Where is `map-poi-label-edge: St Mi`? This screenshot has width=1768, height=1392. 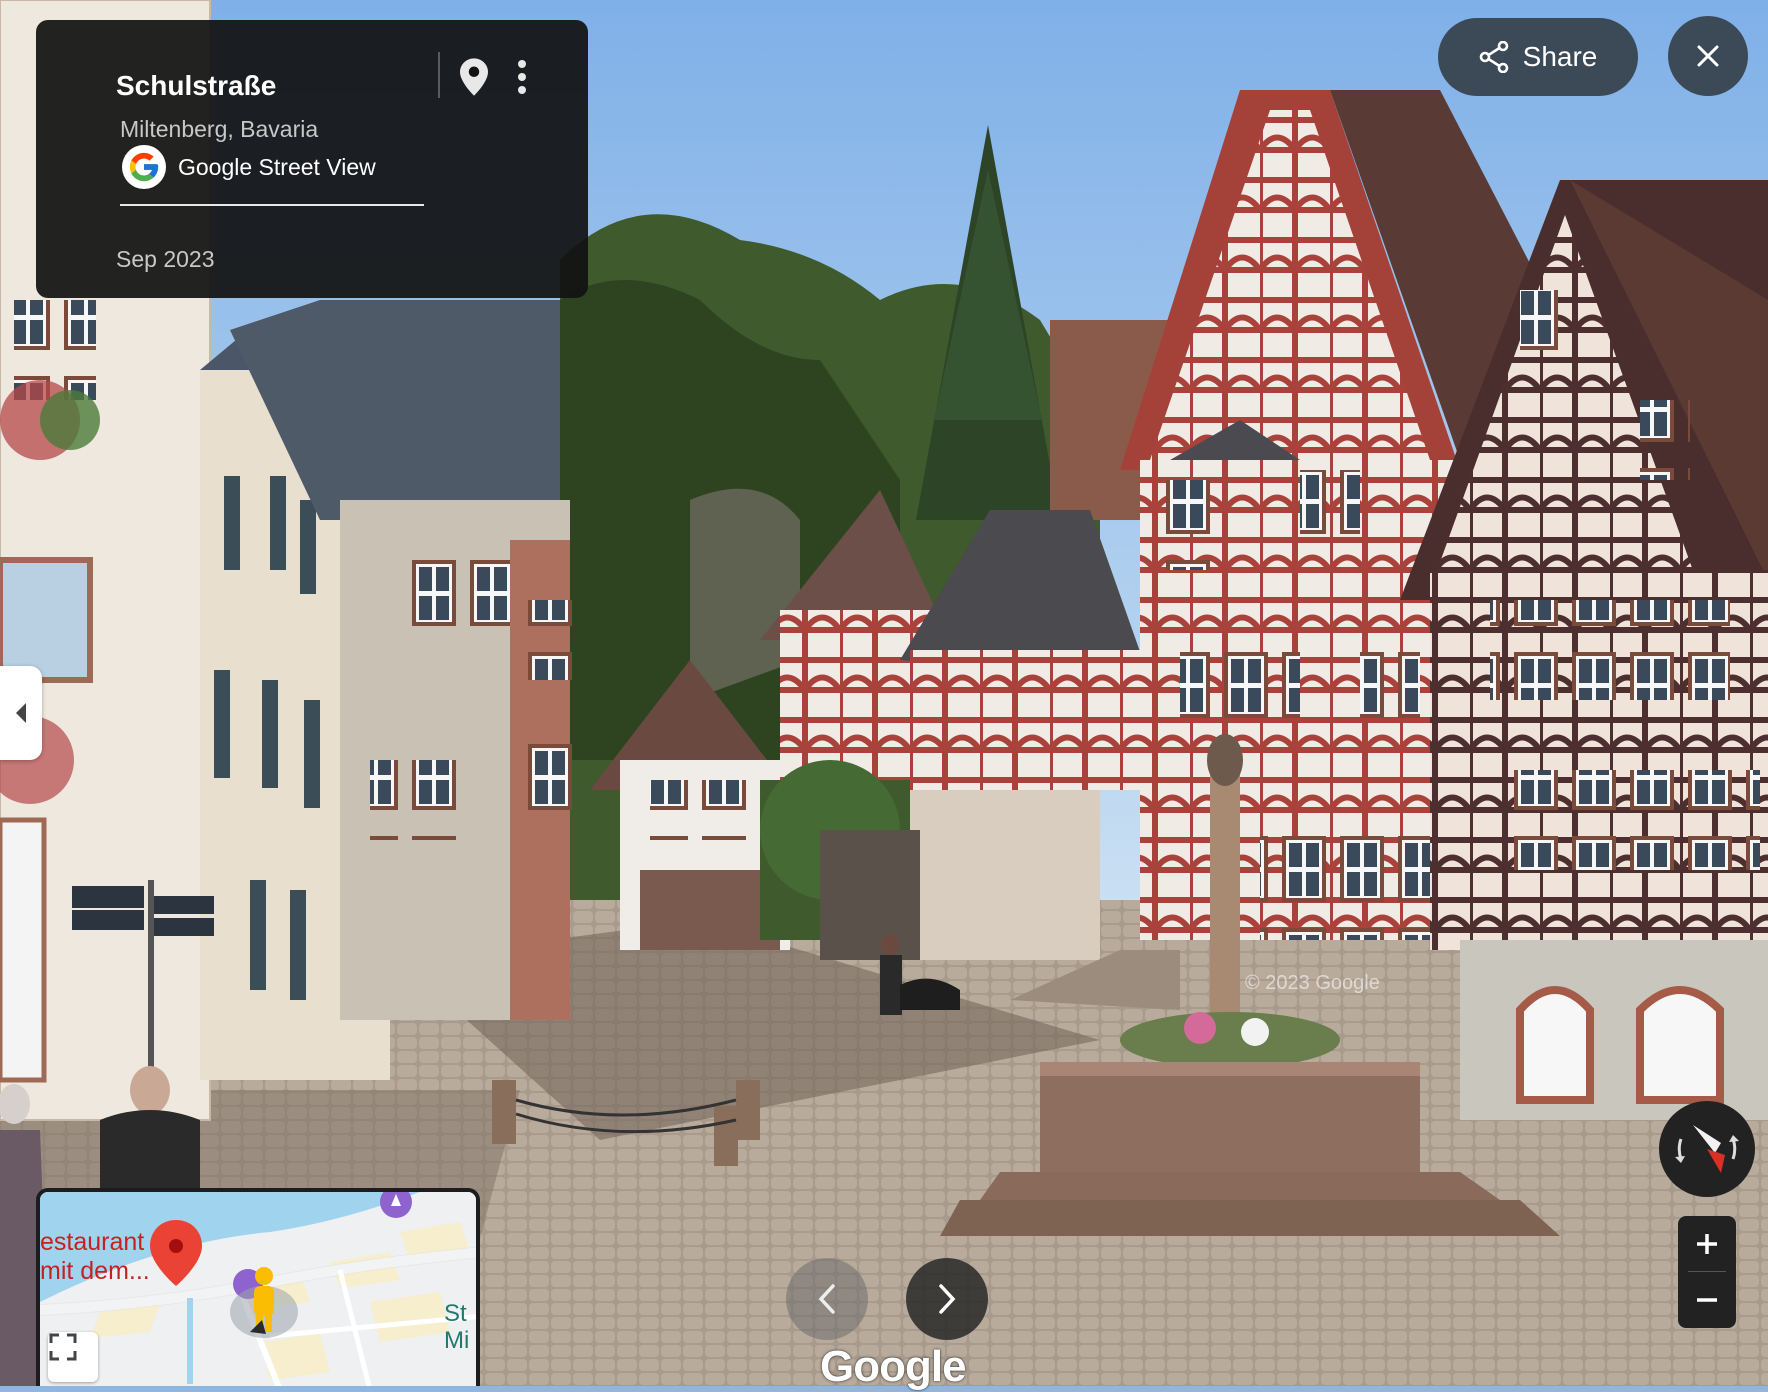
map-poi-label-edge: St Mi is located at coordinates (456, 1327).